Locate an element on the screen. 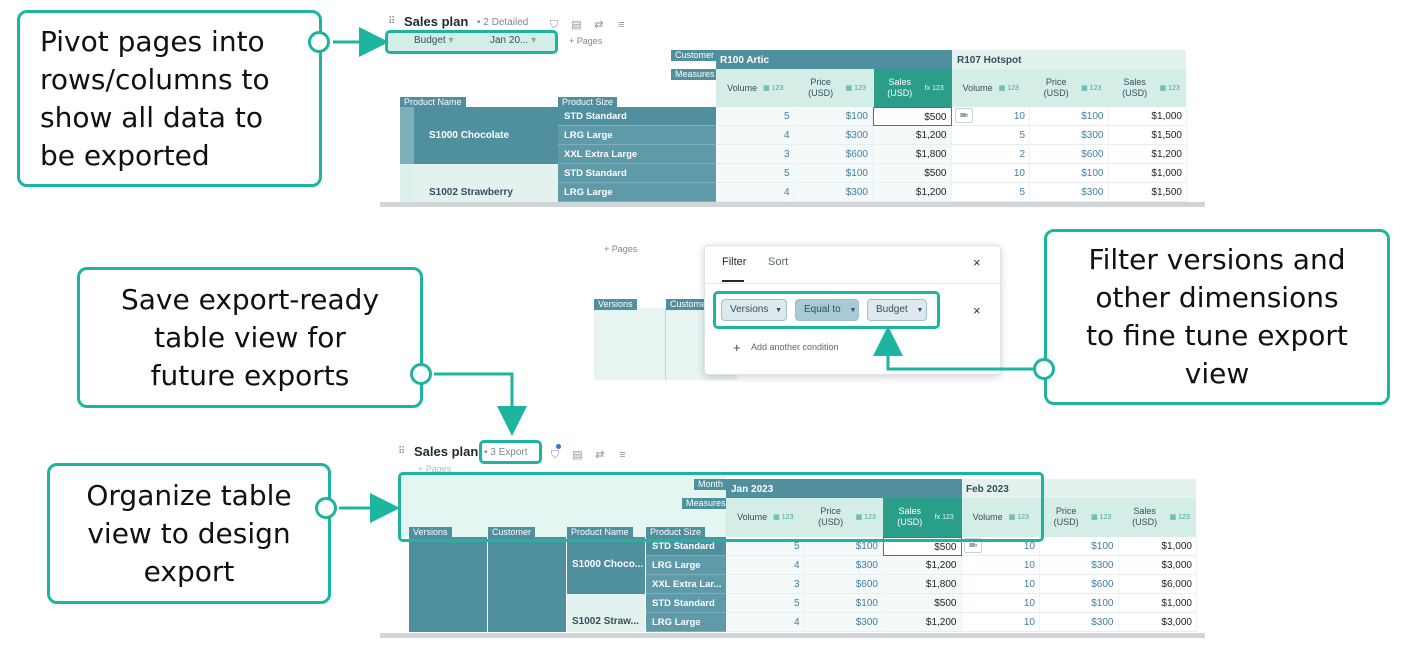 This screenshot has width=1405, height=657. callout-line: view to design is located at coordinates (189, 533).